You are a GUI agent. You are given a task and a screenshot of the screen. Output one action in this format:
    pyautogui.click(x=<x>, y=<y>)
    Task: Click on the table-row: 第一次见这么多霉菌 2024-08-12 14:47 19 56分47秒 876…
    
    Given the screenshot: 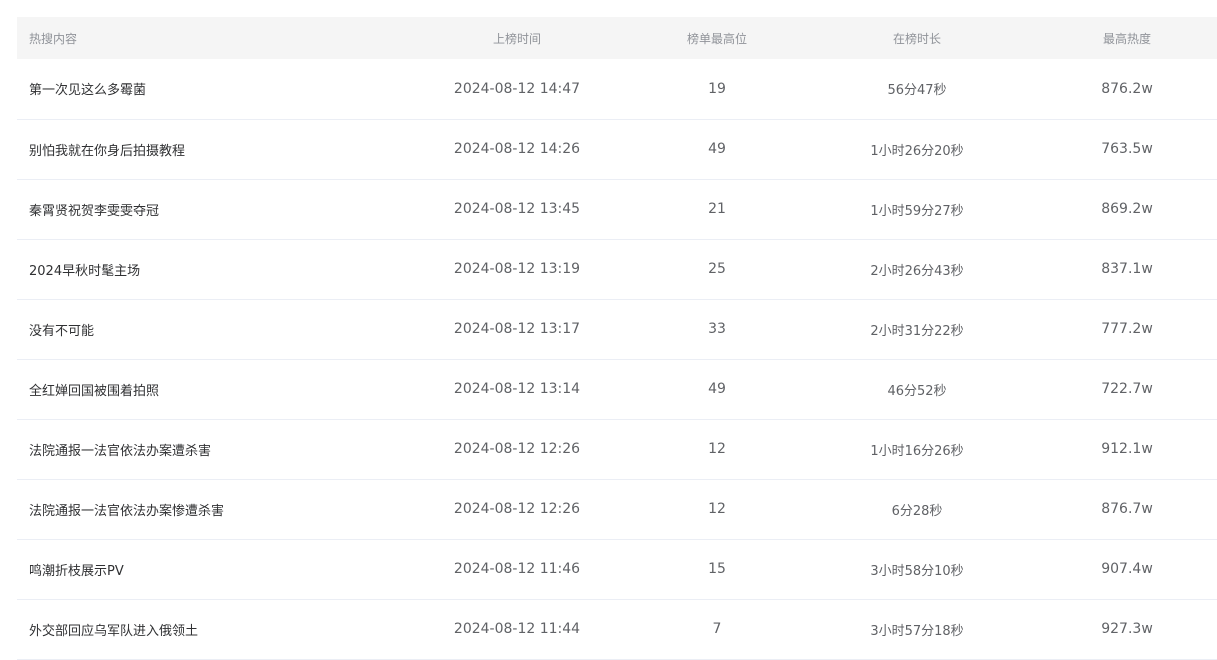 What is the action you would take?
    pyautogui.click(x=617, y=89)
    